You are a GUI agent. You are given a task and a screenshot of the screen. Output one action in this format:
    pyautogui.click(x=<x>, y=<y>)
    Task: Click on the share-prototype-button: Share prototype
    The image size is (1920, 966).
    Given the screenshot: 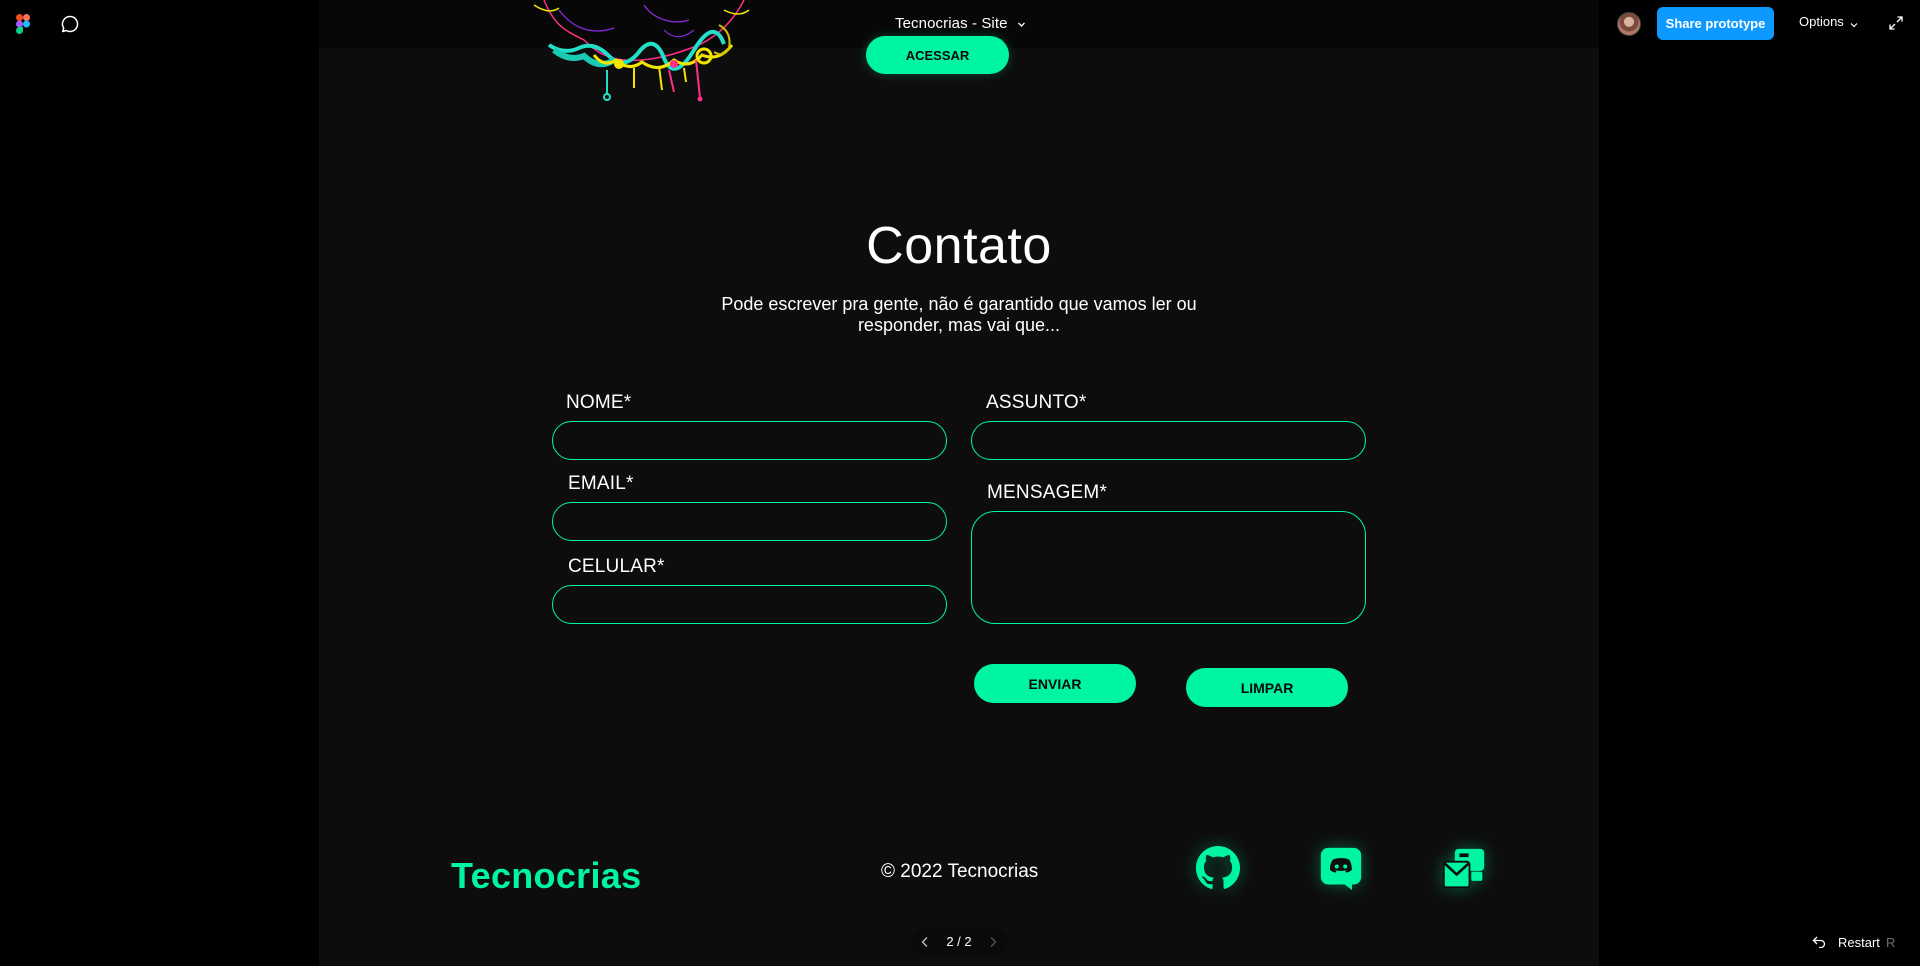 What is the action you would take?
    pyautogui.click(x=1715, y=23)
    